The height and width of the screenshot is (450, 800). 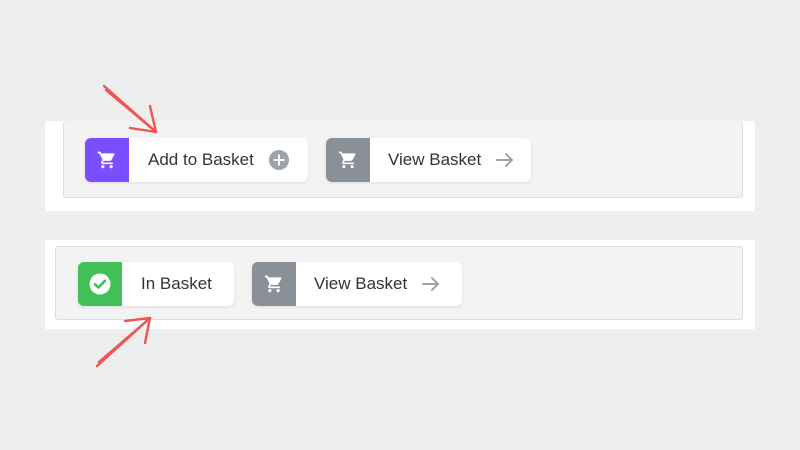 What do you see at coordinates (176, 283) in the screenshot?
I see `in-basket-label: In Basket` at bounding box center [176, 283].